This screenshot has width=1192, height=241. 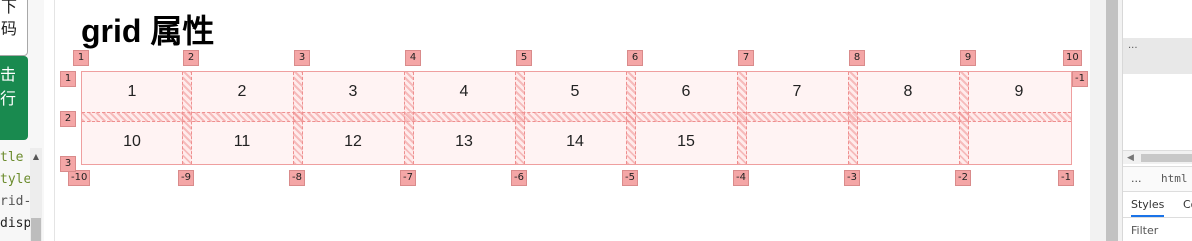 I want to click on column-line-badge-top: 10, so click(x=1072, y=58).